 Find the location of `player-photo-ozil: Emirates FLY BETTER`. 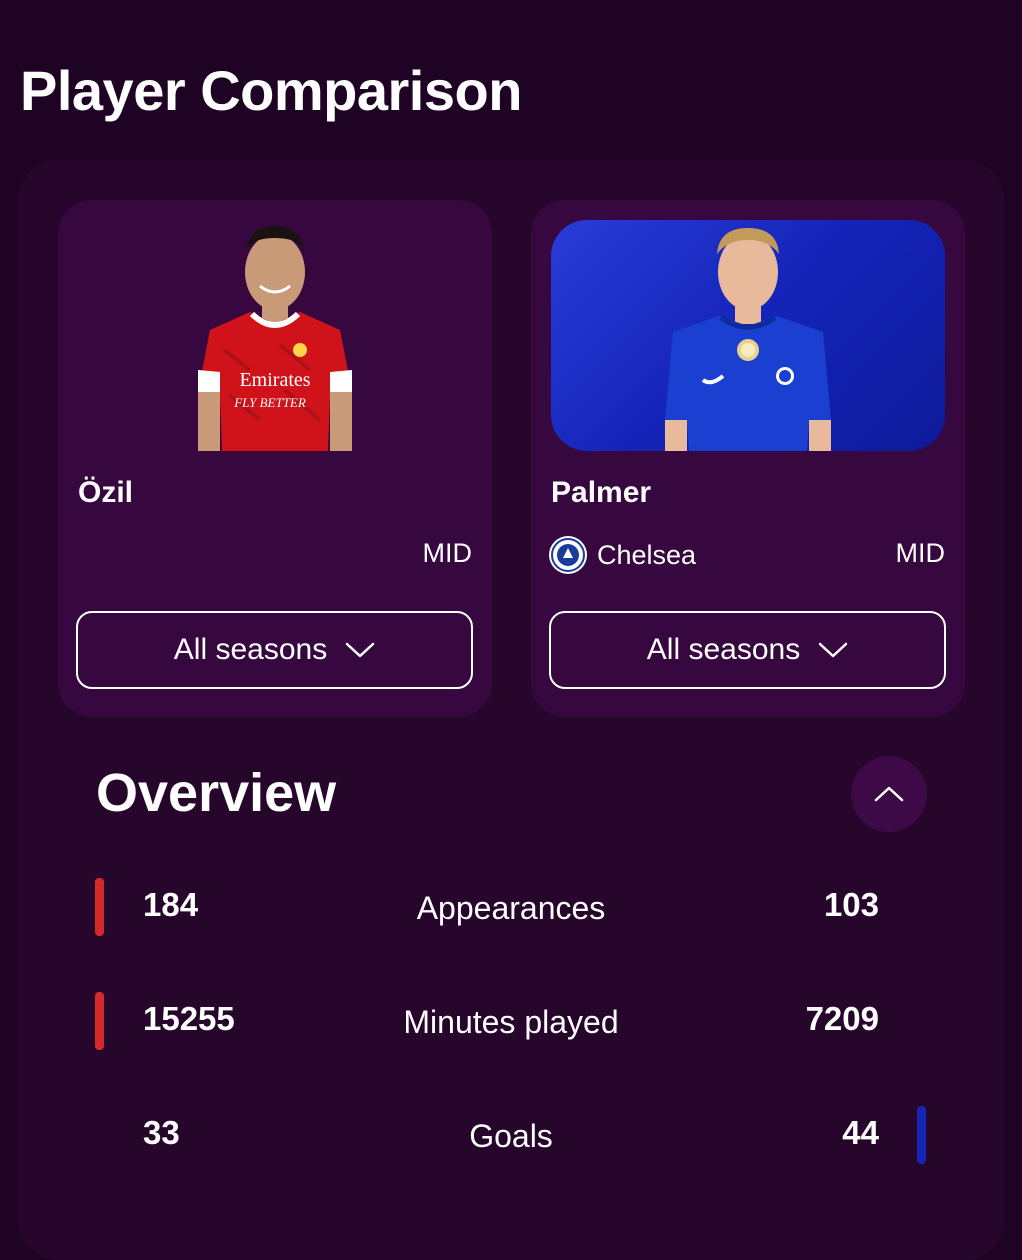

player-photo-ozil: Emirates FLY BETTER is located at coordinates (275, 335).